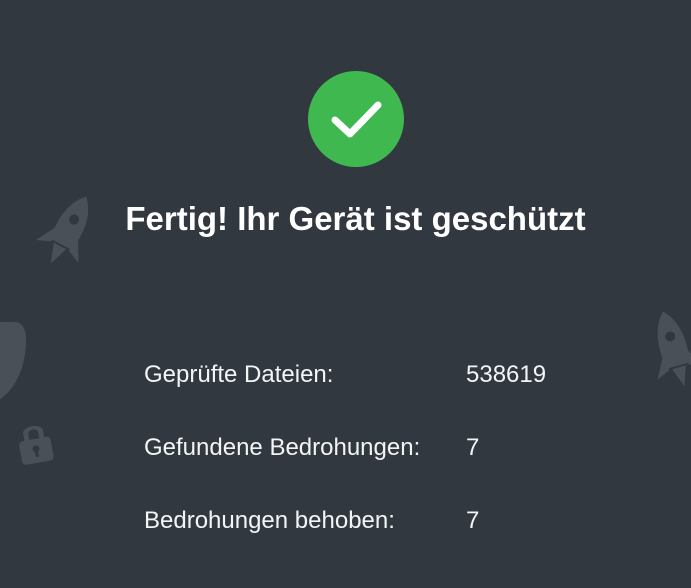 The height and width of the screenshot is (588, 691). Describe the element at coordinates (282, 447) in the screenshot. I see `stat-label: Gefundene Bedrohungen:` at that location.